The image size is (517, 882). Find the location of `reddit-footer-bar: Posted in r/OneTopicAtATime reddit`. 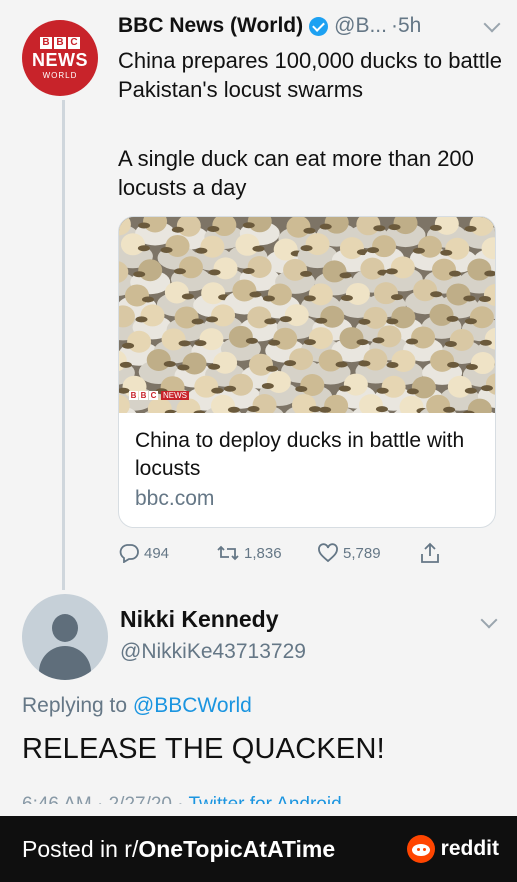

reddit-footer-bar: Posted in r/OneTopicAtATime reddit is located at coordinates (258, 849).